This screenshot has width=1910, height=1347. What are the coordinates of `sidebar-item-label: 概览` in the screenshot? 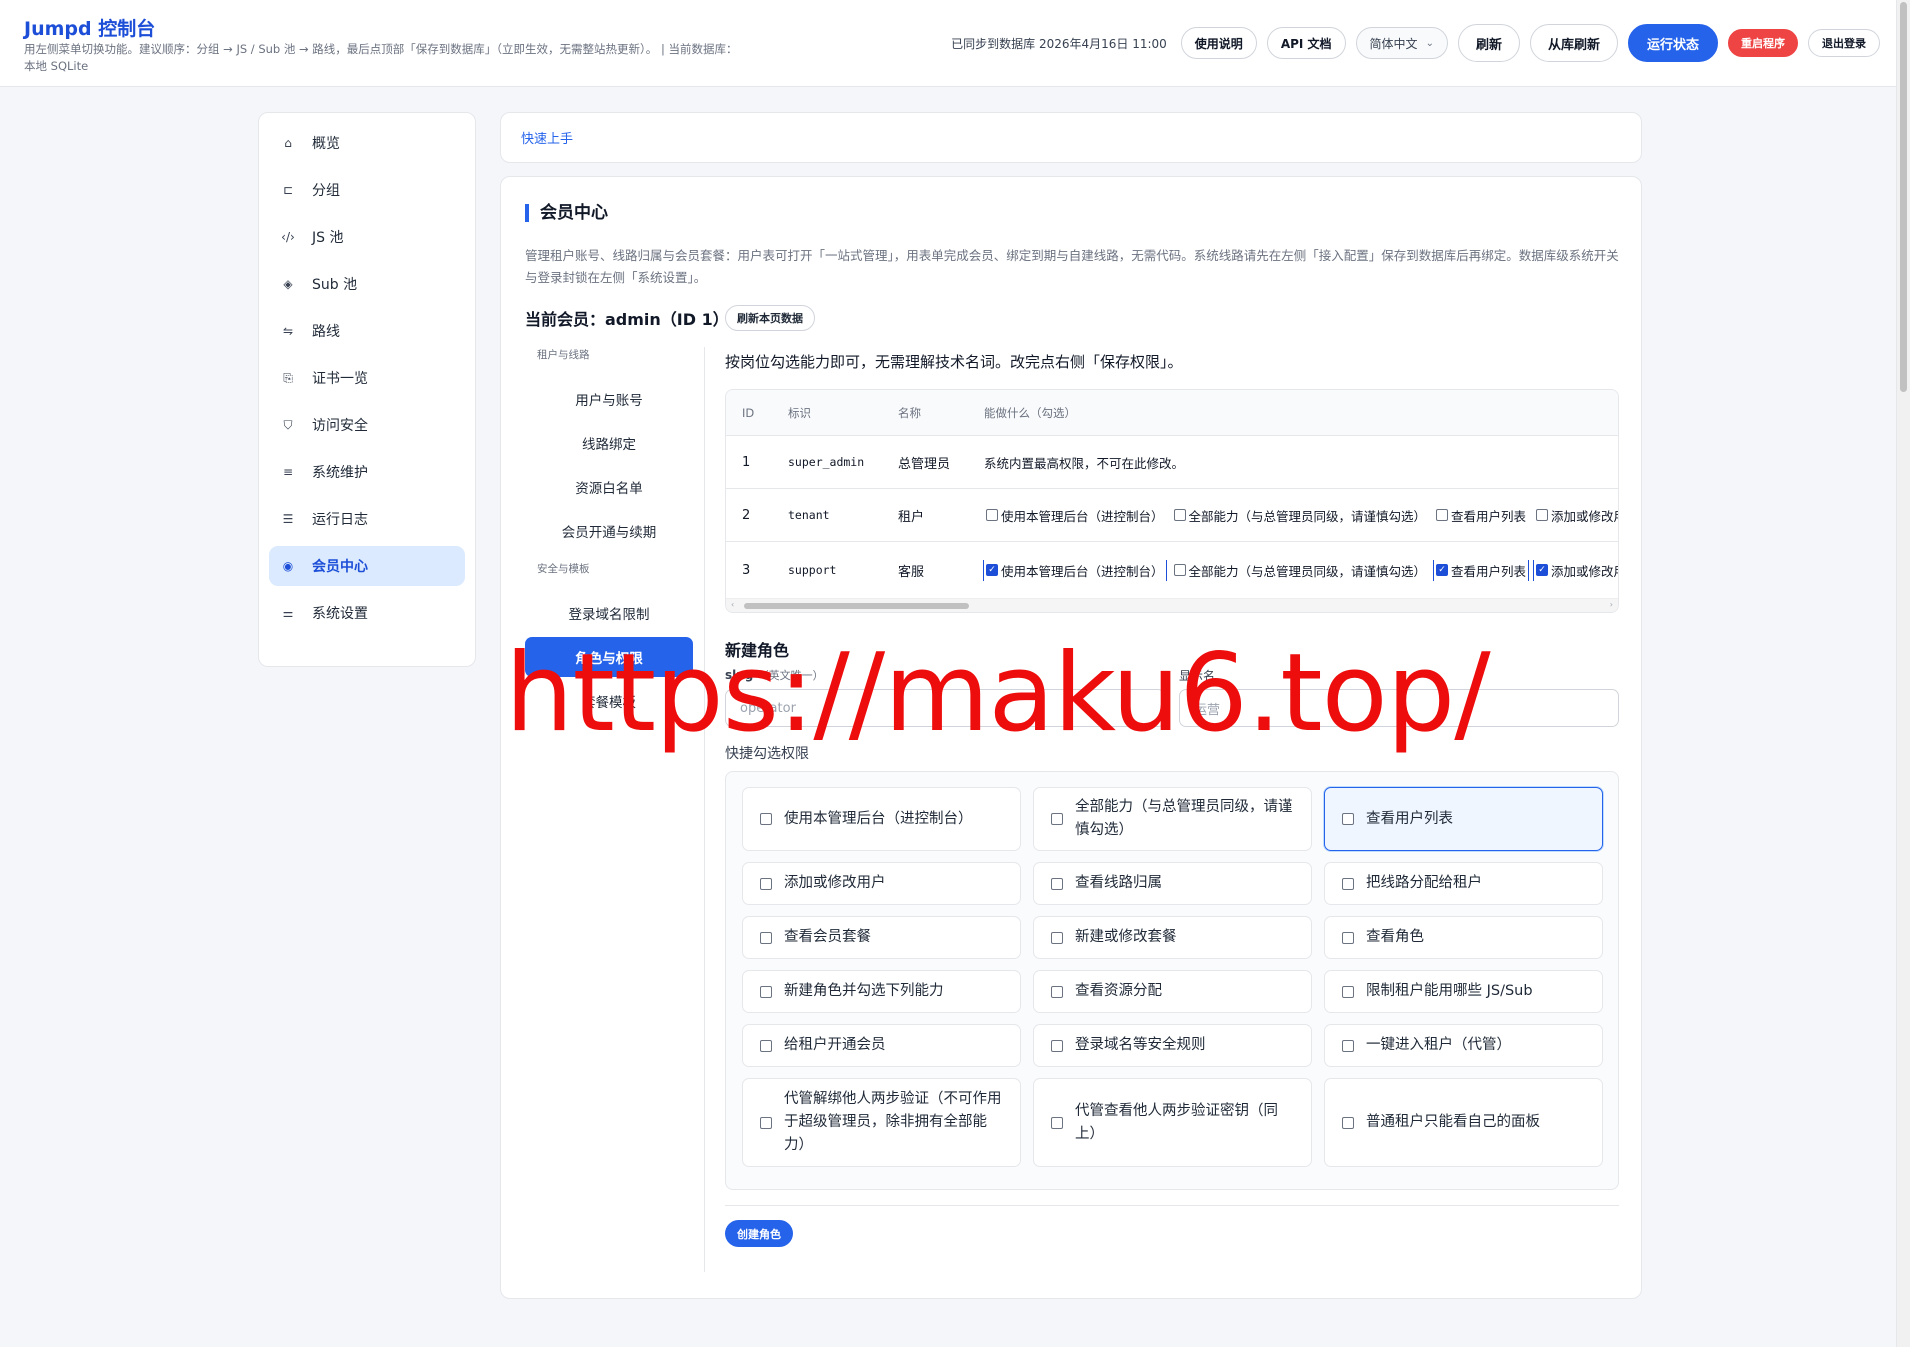 It's located at (326, 144).